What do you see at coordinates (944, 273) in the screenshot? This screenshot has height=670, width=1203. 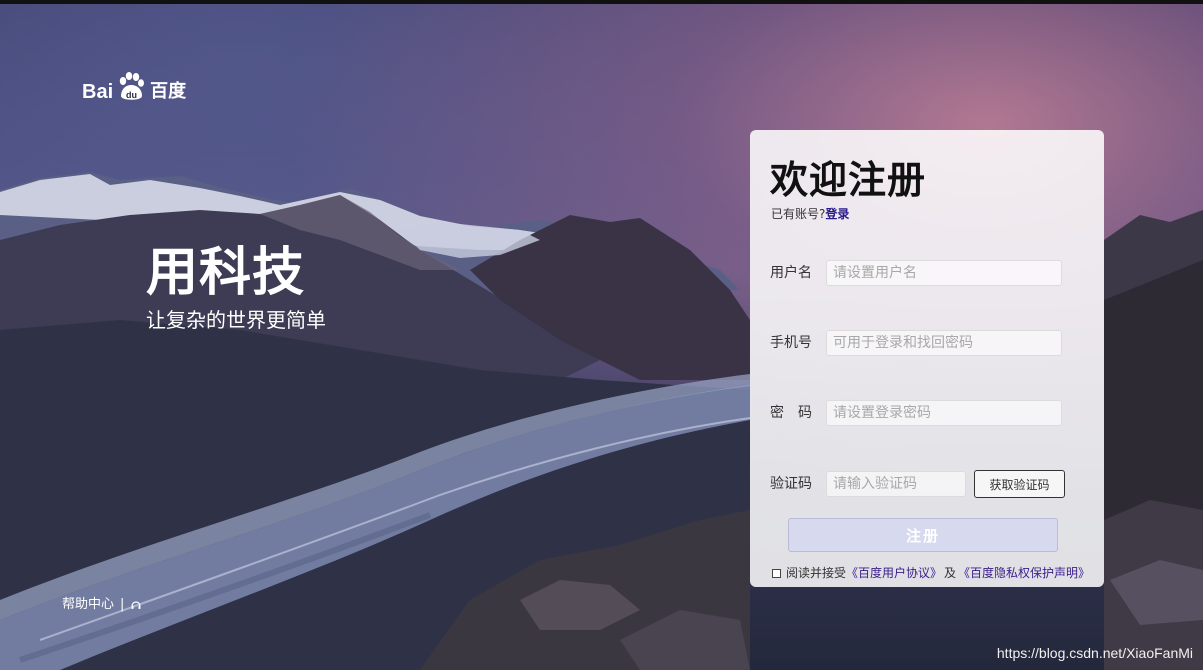 I see `username-input` at bounding box center [944, 273].